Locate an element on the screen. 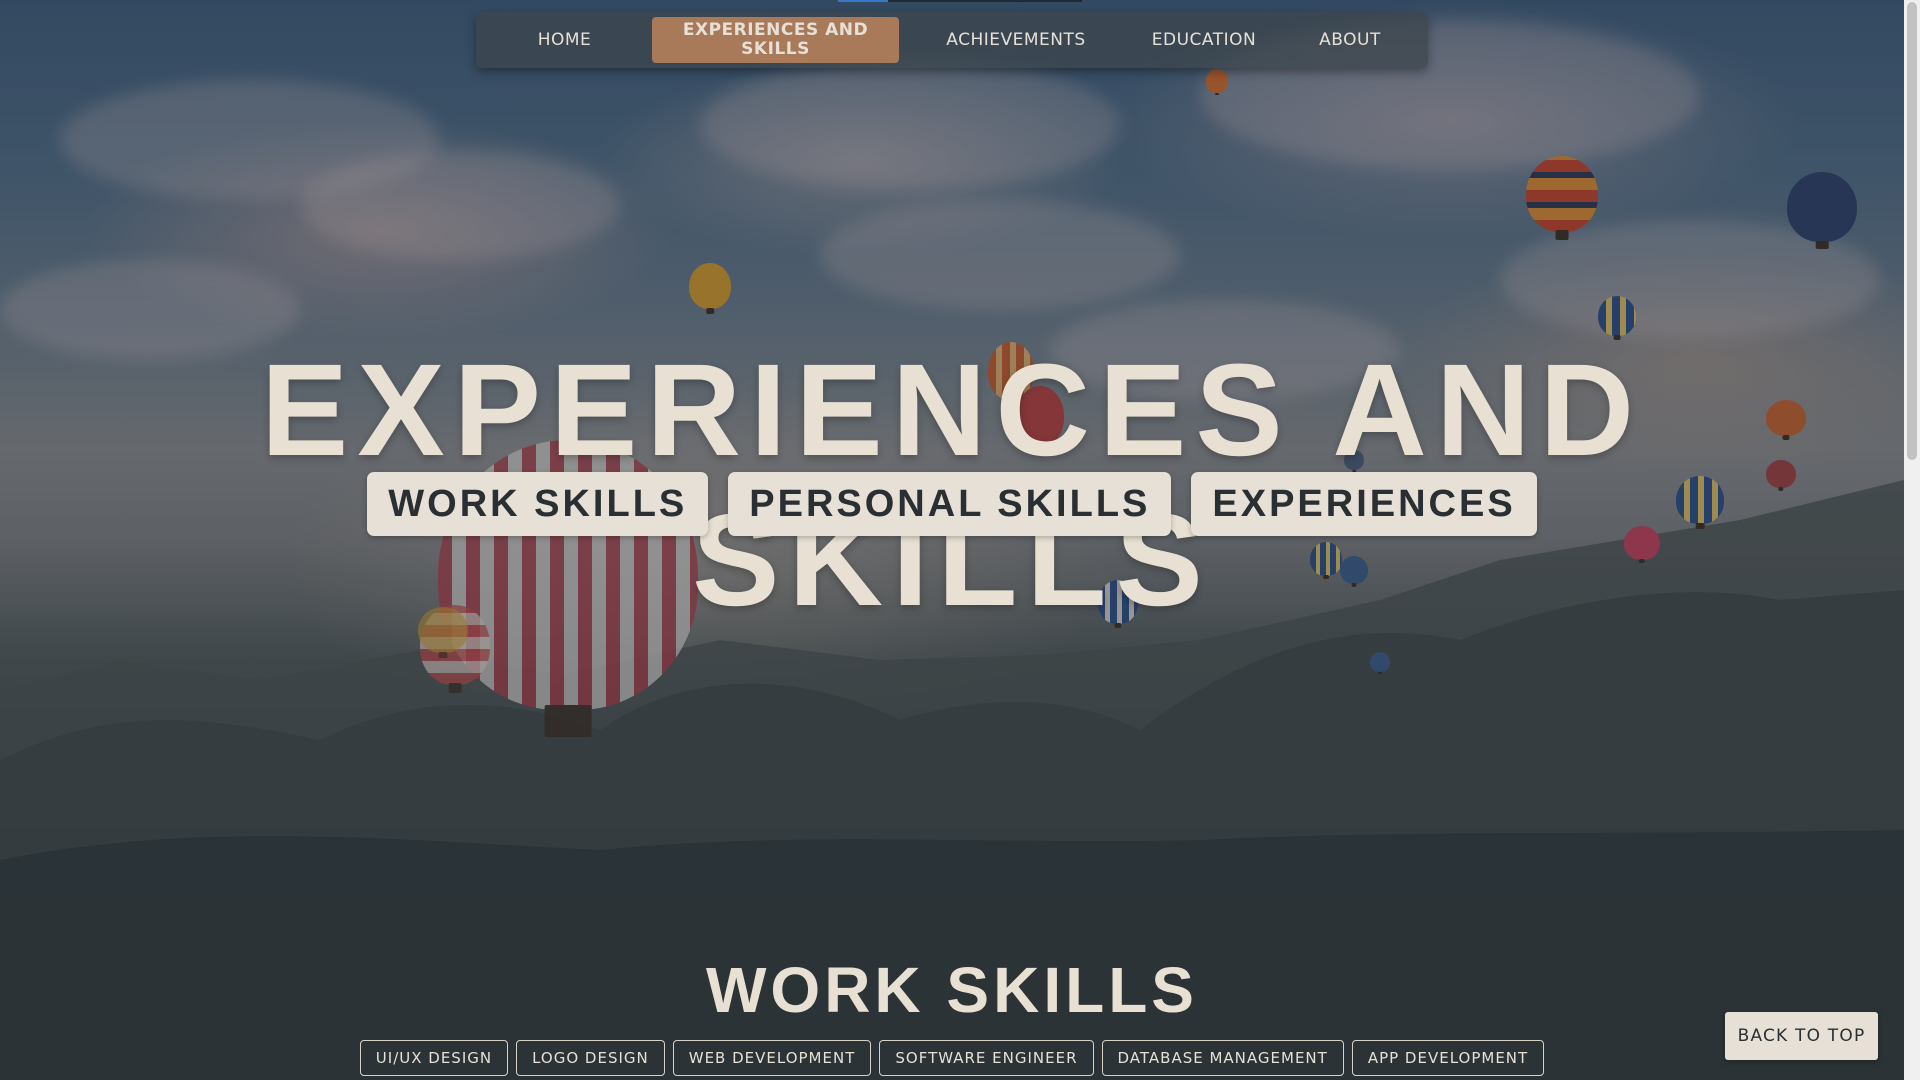 Image resolution: width=1920 pixels, height=1080 pixels. work-skills-button: WORK SKILLS is located at coordinates (538, 504).